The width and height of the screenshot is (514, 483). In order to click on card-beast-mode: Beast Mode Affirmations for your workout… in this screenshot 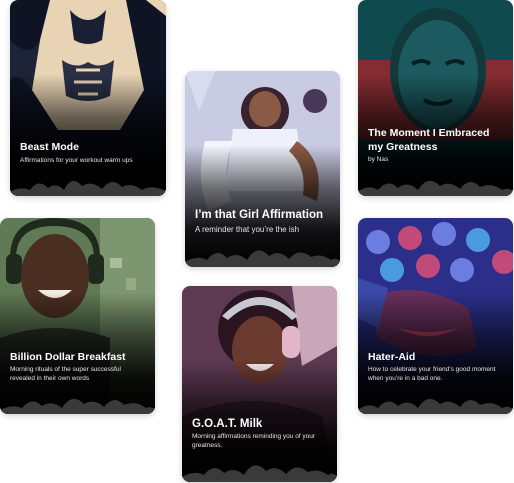, I will do `click(88, 98)`.